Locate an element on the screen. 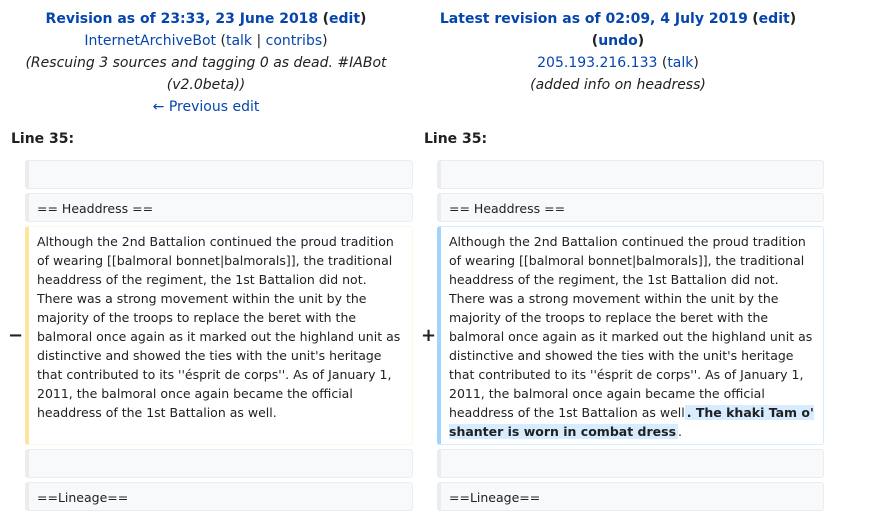  left-context-lineage: ==Lineage== is located at coordinates (219, 496).